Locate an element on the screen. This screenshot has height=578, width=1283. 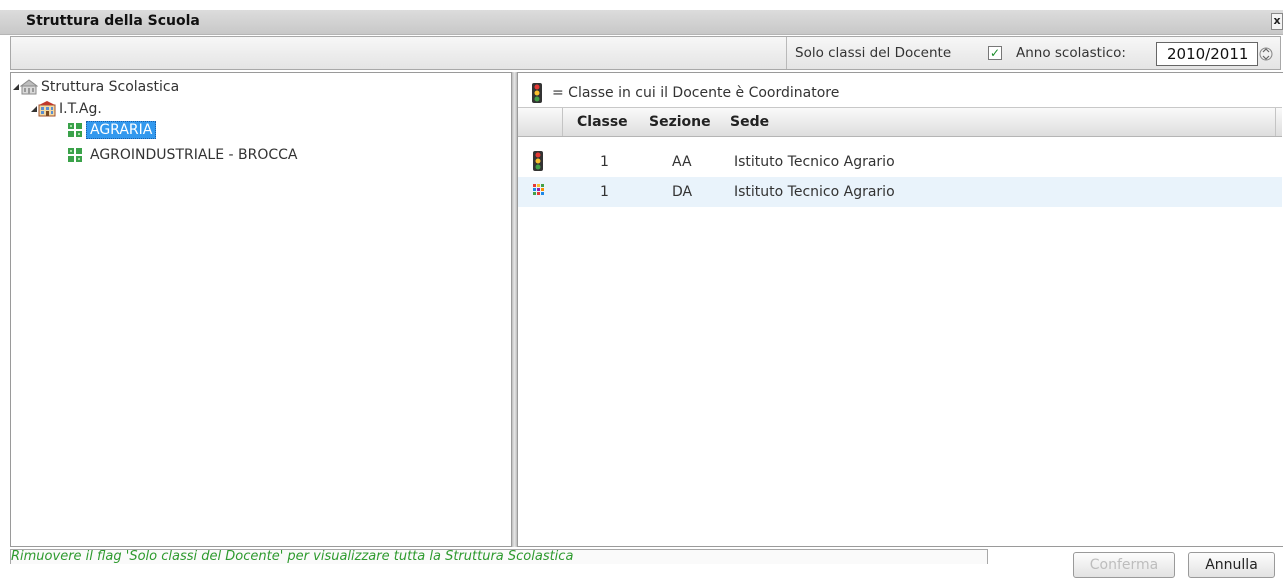
table-row: 1 AA Istituto Tecnico Agrario is located at coordinates (900, 162).